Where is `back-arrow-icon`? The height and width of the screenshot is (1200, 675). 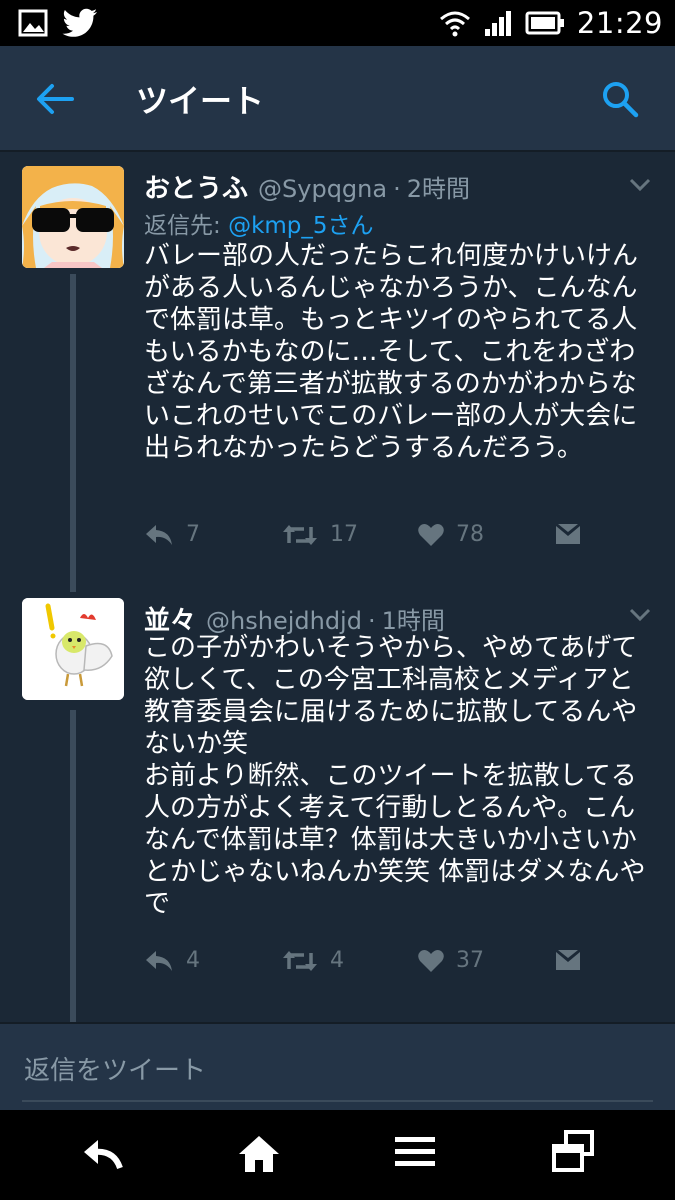 back-arrow-icon is located at coordinates (54, 99).